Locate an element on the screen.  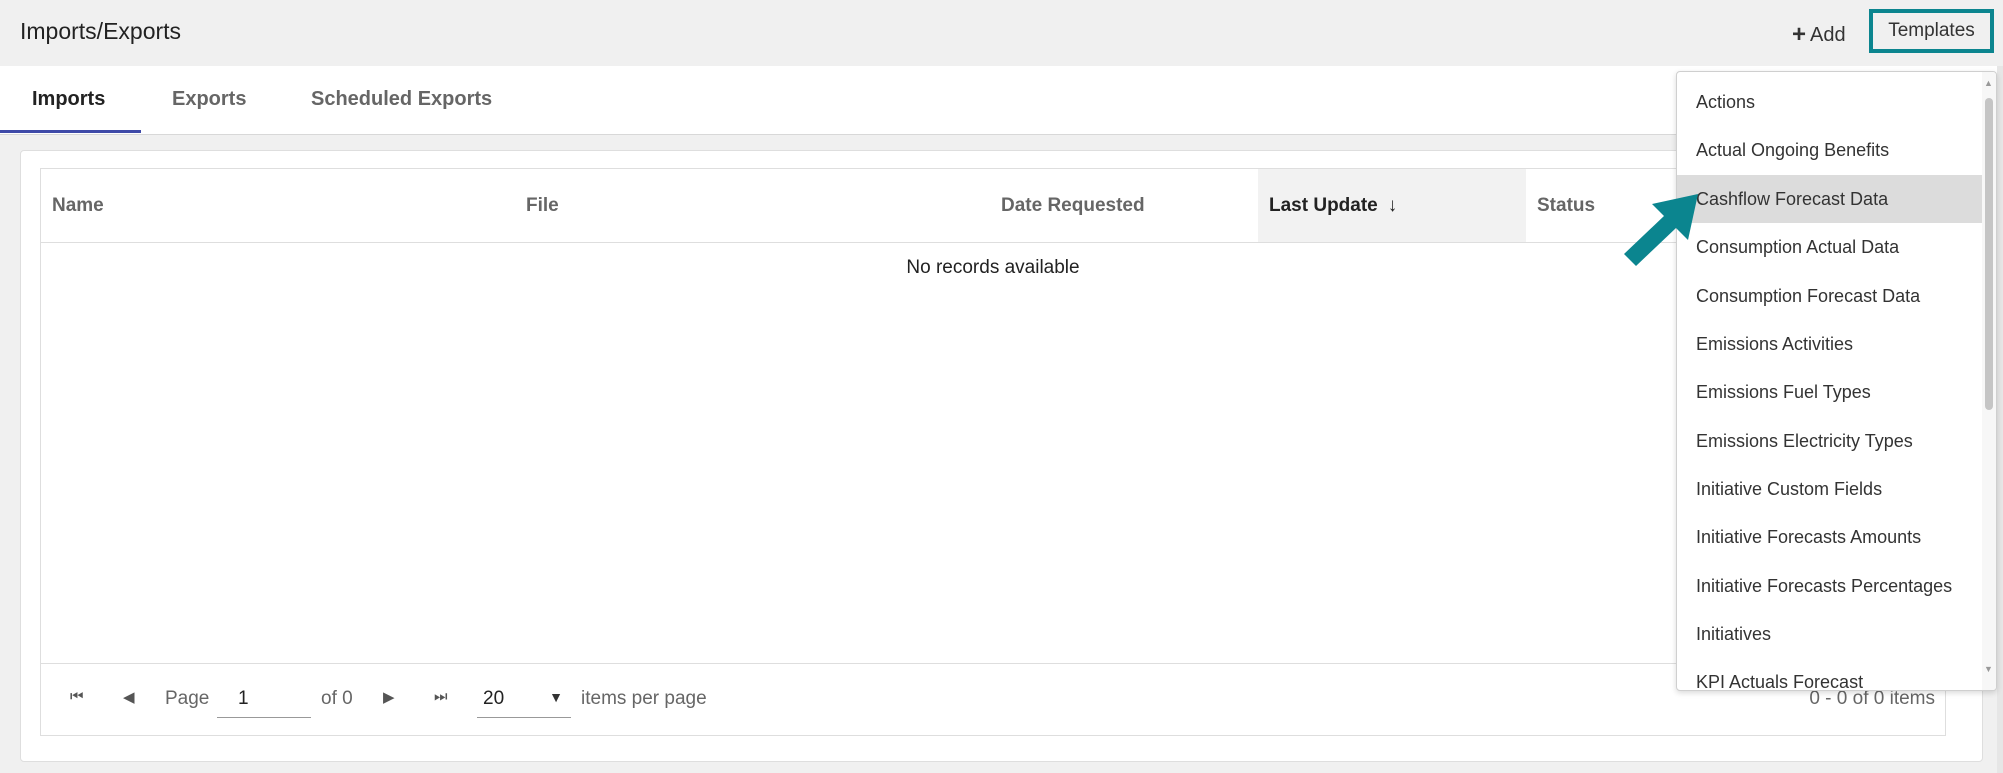
template-option-highlighted: Cashflow Forecast Data is located at coordinates (1830, 199).